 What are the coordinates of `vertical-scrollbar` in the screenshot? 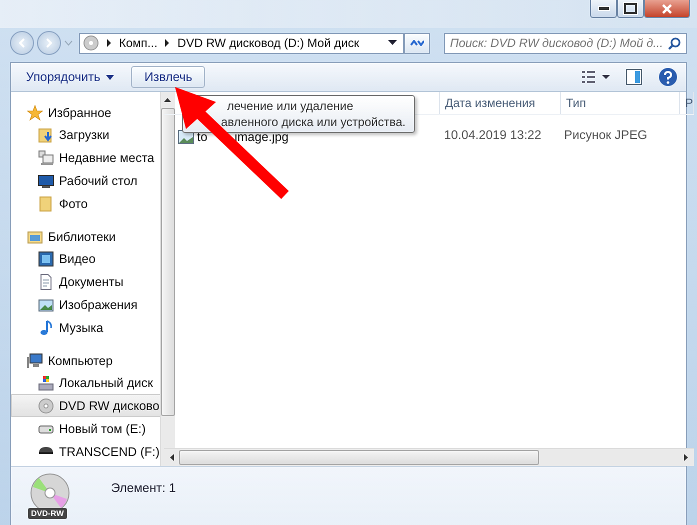 It's located at (167, 279).